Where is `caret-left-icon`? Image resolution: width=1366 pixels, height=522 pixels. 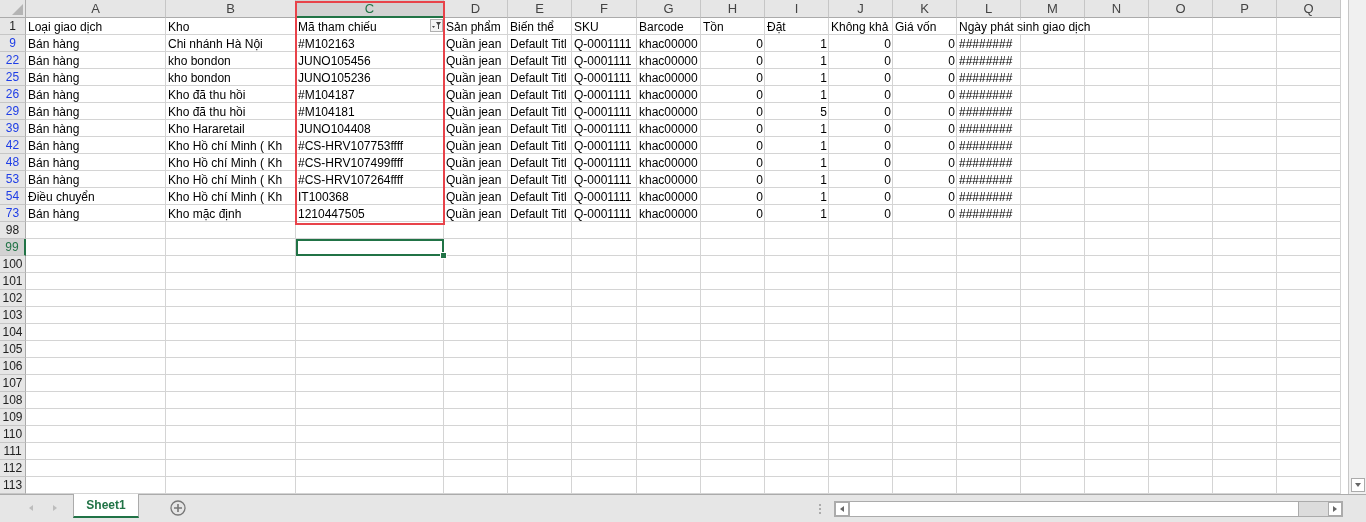 caret-left-icon is located at coordinates (842, 509).